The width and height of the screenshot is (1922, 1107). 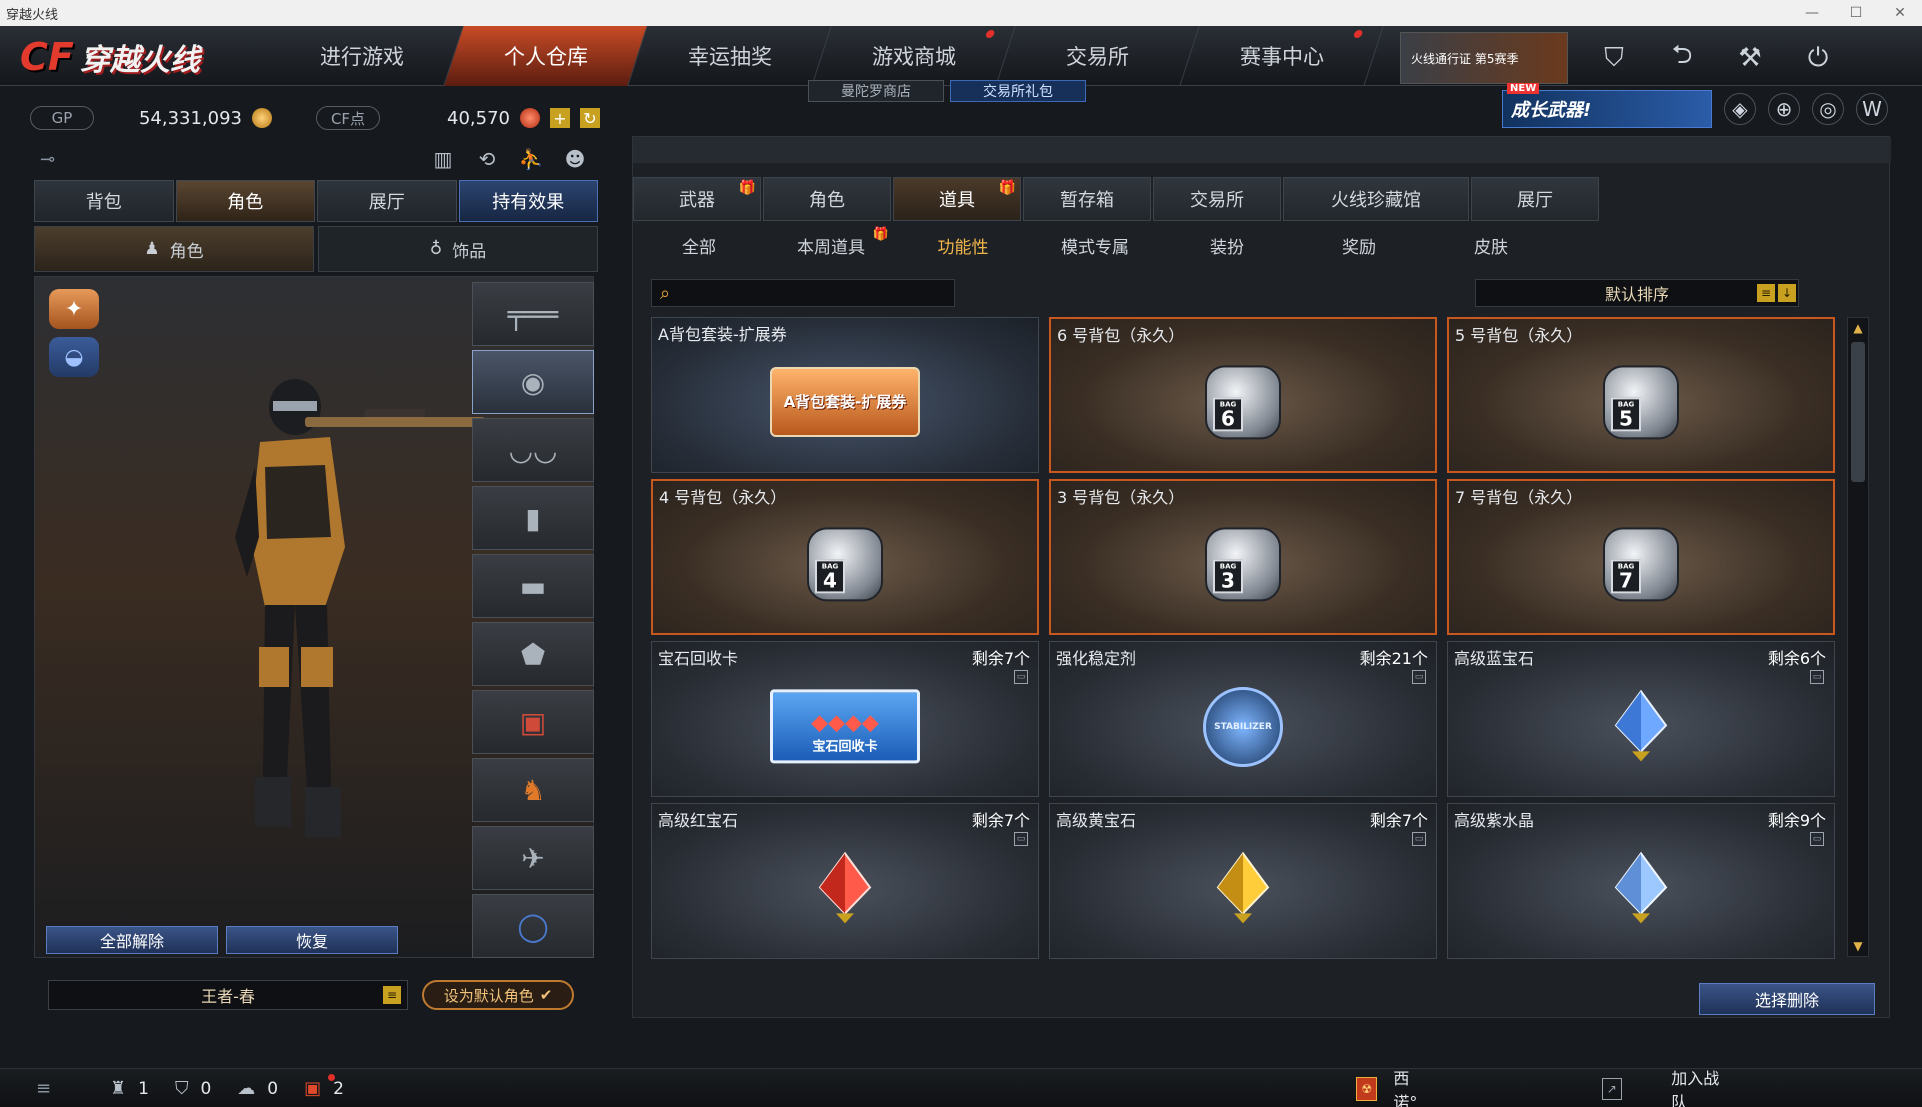 I want to click on item-card: 高级蓝宝石 剩余6个 ▭, so click(x=1641, y=719).